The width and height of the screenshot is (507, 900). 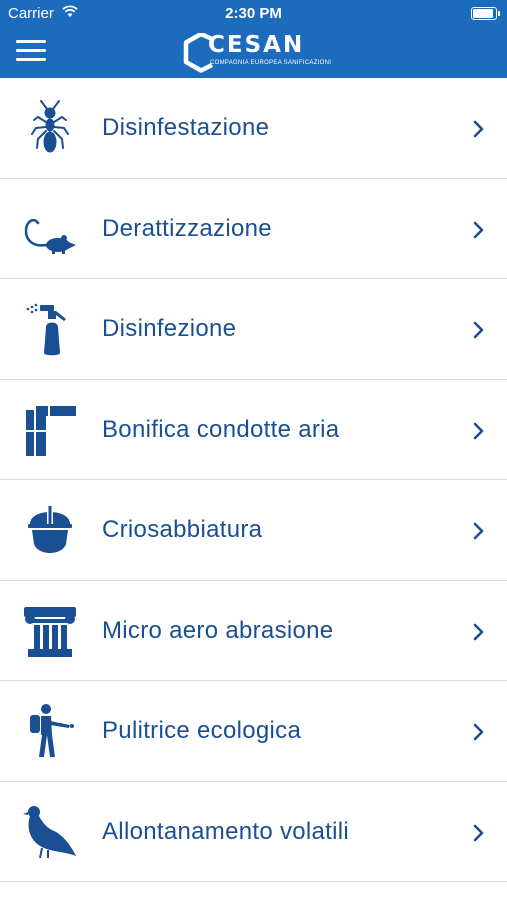 I want to click on list-item-criosabbiatura: Criosabbiatura, so click(x=253, y=530).